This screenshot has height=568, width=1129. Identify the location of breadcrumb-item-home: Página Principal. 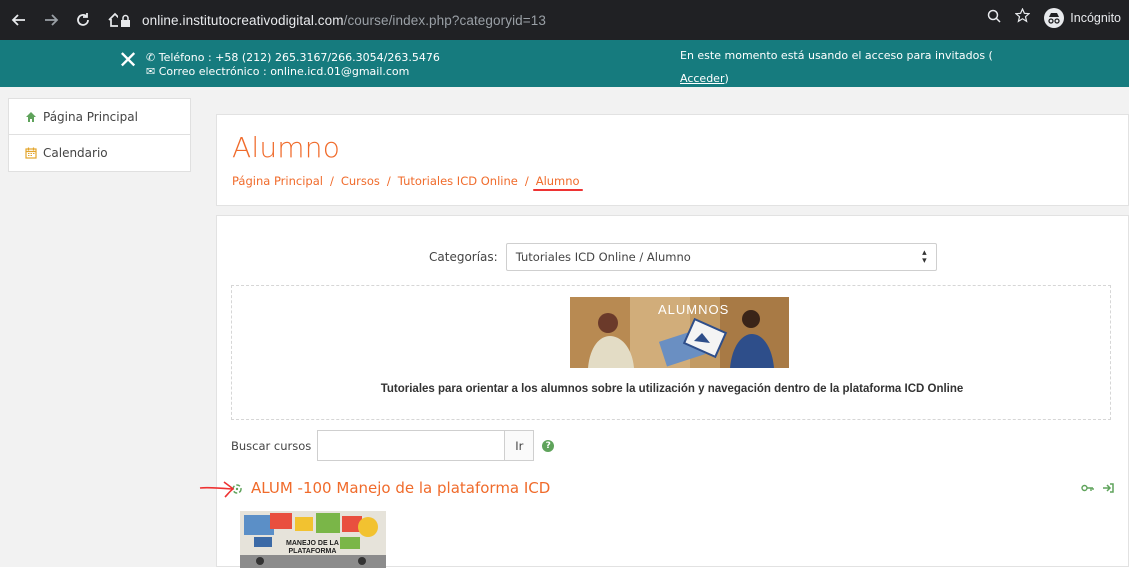
(277, 181).